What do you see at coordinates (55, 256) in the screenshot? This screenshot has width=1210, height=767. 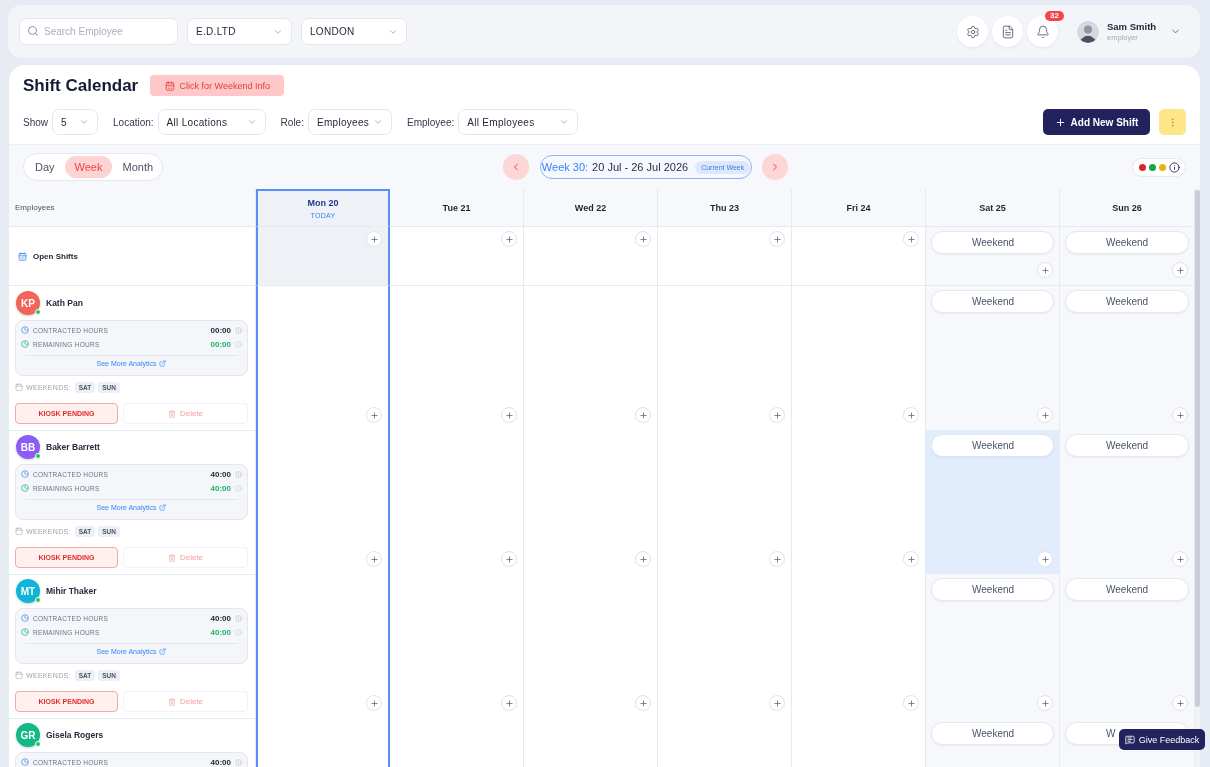 I see `open-shifts-label: Open Shifts` at bounding box center [55, 256].